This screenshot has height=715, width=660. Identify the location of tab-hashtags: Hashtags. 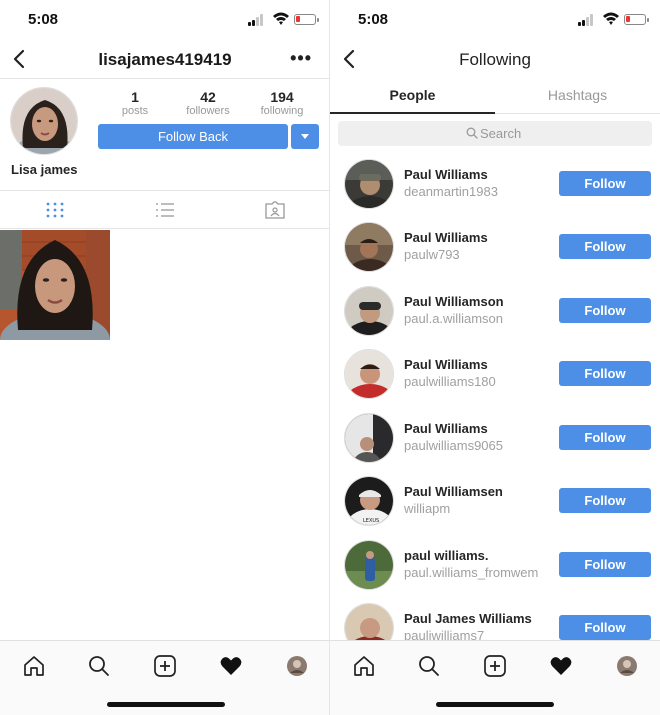
(577, 95).